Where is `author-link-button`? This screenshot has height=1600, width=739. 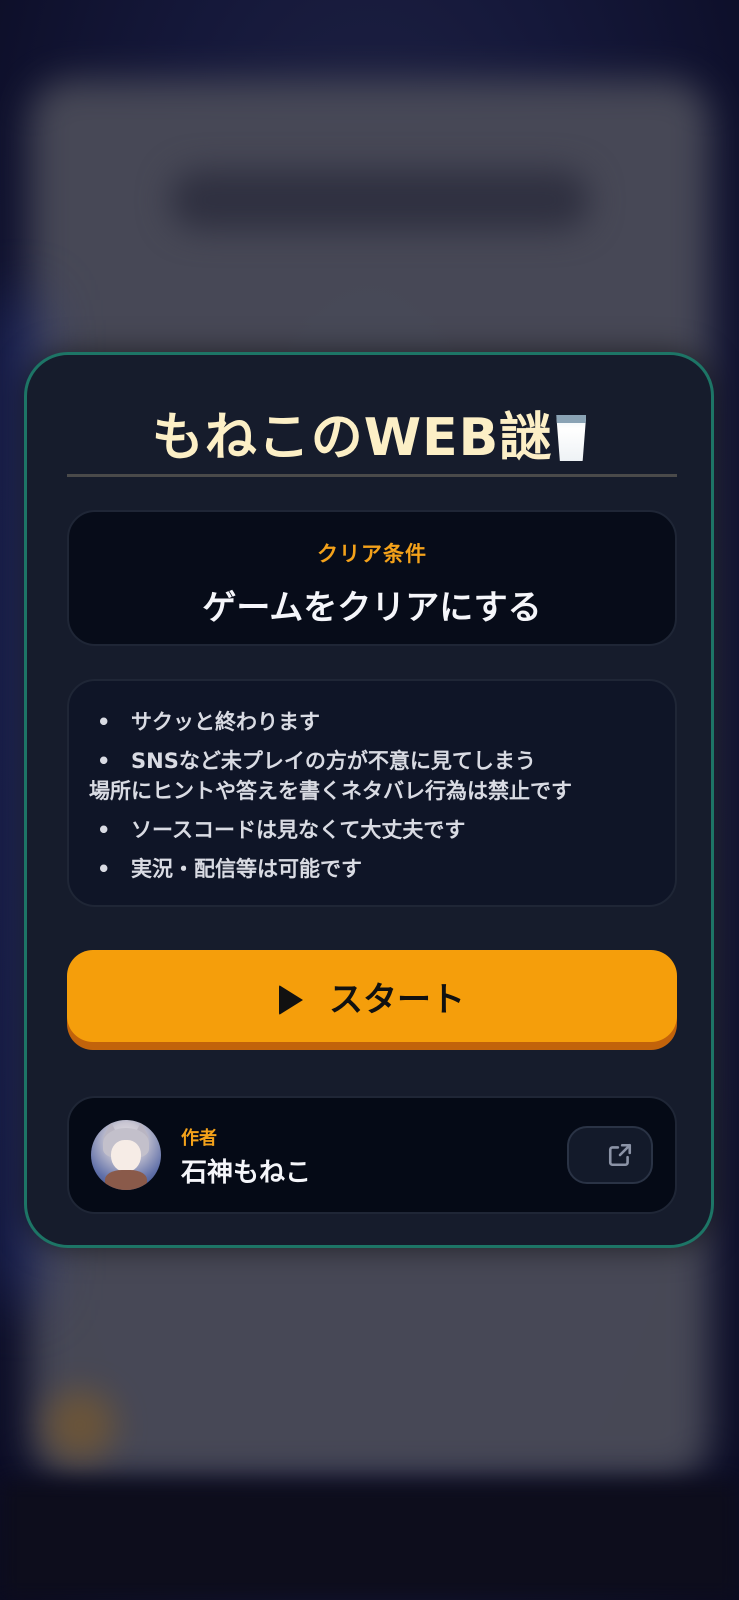
author-link-button is located at coordinates (610, 1155).